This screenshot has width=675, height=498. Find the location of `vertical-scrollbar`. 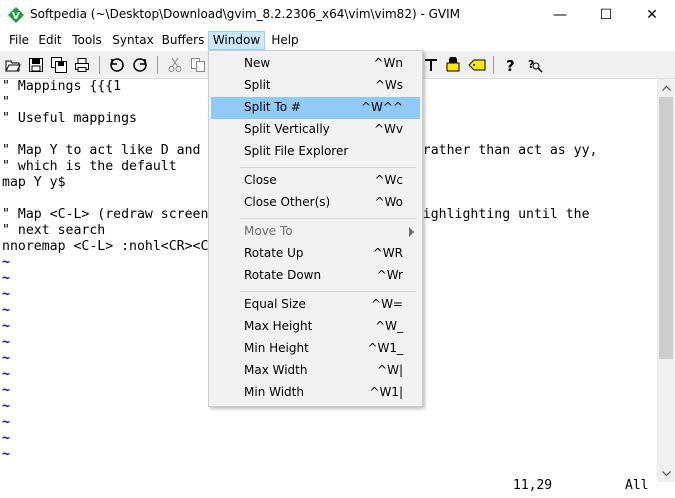

vertical-scrollbar is located at coordinates (666, 280).